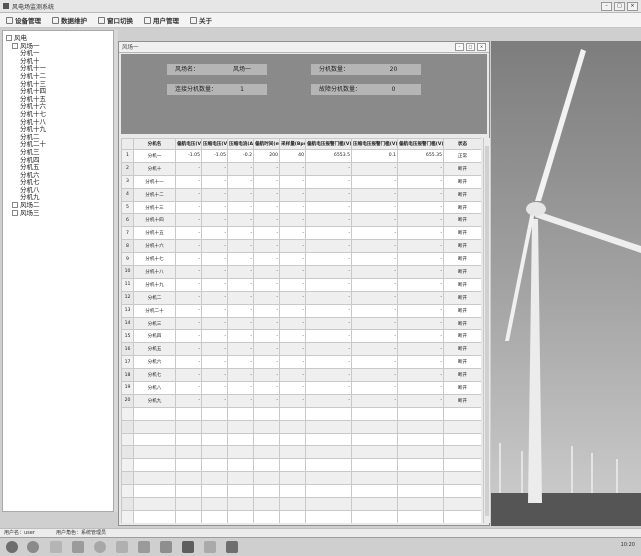  What do you see at coordinates (127, 246) in the screenshot?
I see `row-index: 8` at bounding box center [127, 246].